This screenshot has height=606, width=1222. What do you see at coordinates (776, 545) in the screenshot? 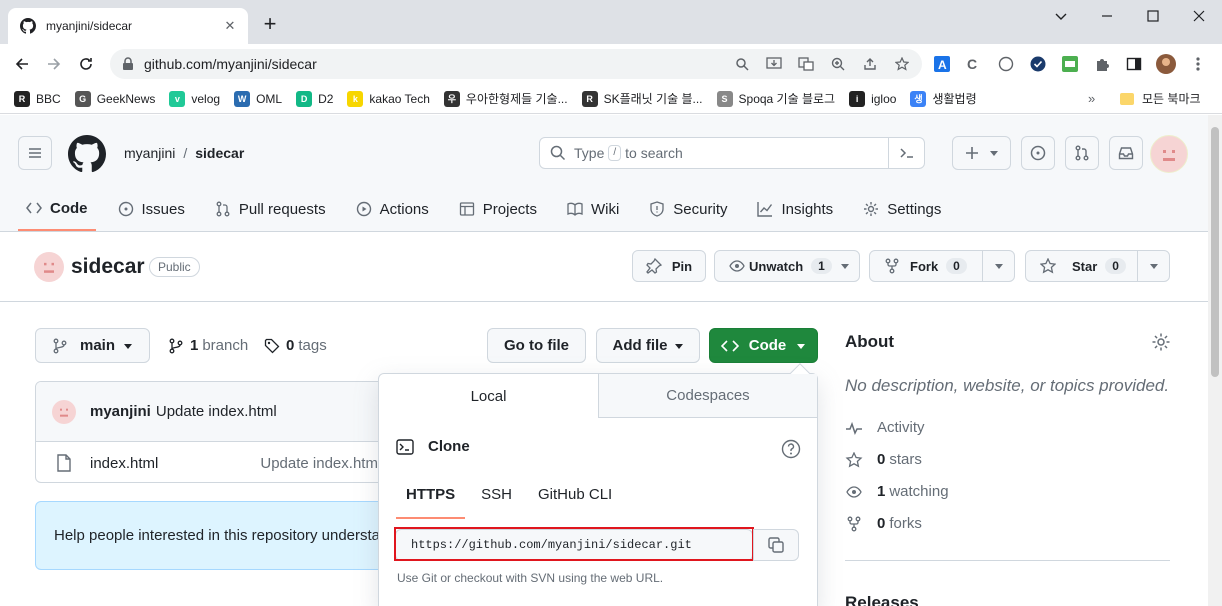
I see `copy-url-button` at bounding box center [776, 545].